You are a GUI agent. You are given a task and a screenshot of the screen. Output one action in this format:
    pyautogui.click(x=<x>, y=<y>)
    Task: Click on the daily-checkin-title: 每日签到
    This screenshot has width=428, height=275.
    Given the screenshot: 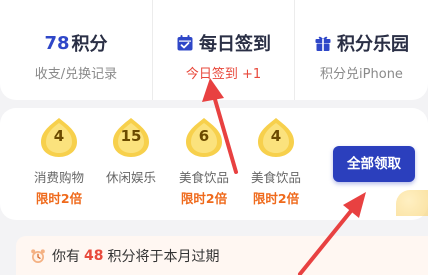 What is the action you would take?
    pyautogui.click(x=235, y=44)
    